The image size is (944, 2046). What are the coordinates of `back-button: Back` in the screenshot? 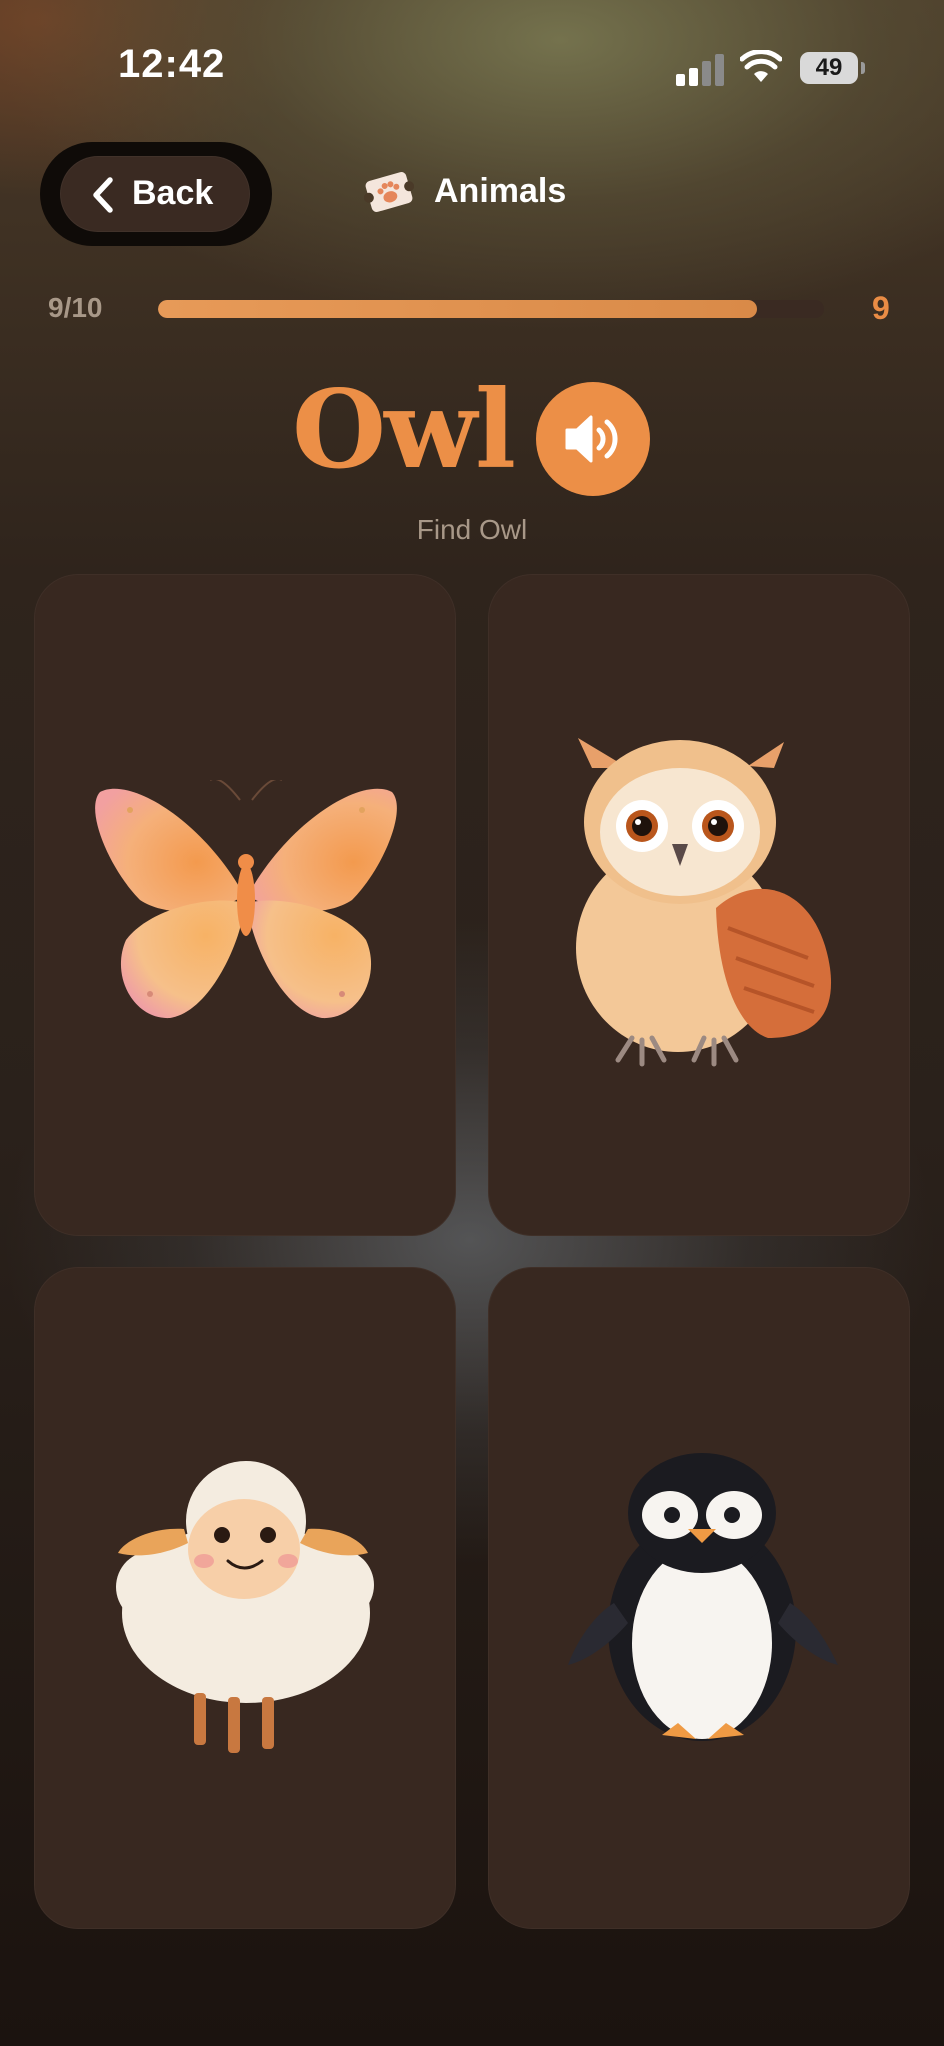 It's located at (155, 194).